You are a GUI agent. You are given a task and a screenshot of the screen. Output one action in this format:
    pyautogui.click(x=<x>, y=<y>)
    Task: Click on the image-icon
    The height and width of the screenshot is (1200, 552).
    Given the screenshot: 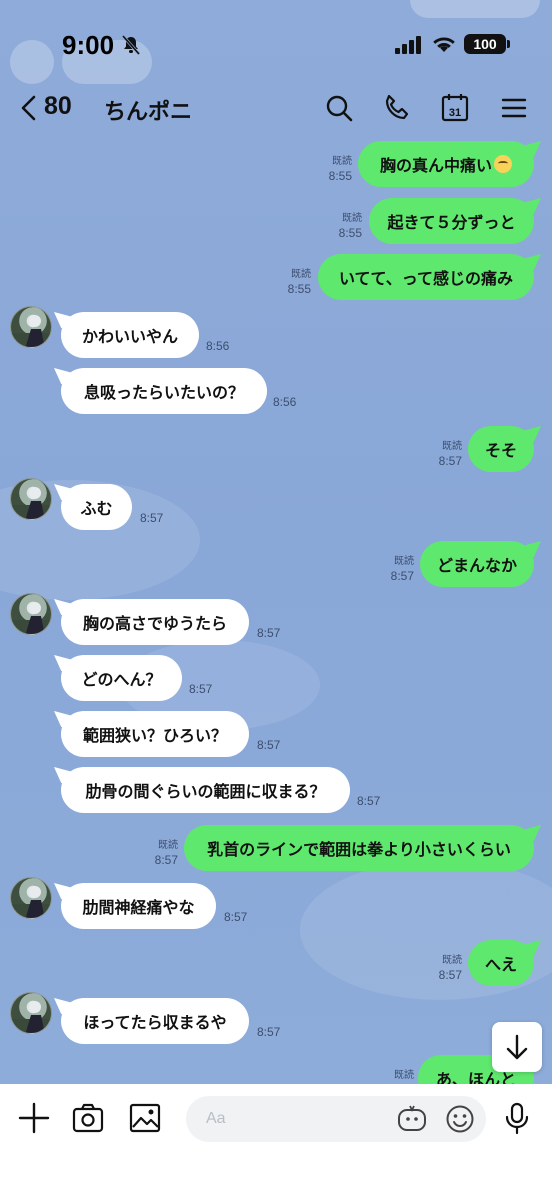 What is the action you would take?
    pyautogui.click(x=145, y=1118)
    